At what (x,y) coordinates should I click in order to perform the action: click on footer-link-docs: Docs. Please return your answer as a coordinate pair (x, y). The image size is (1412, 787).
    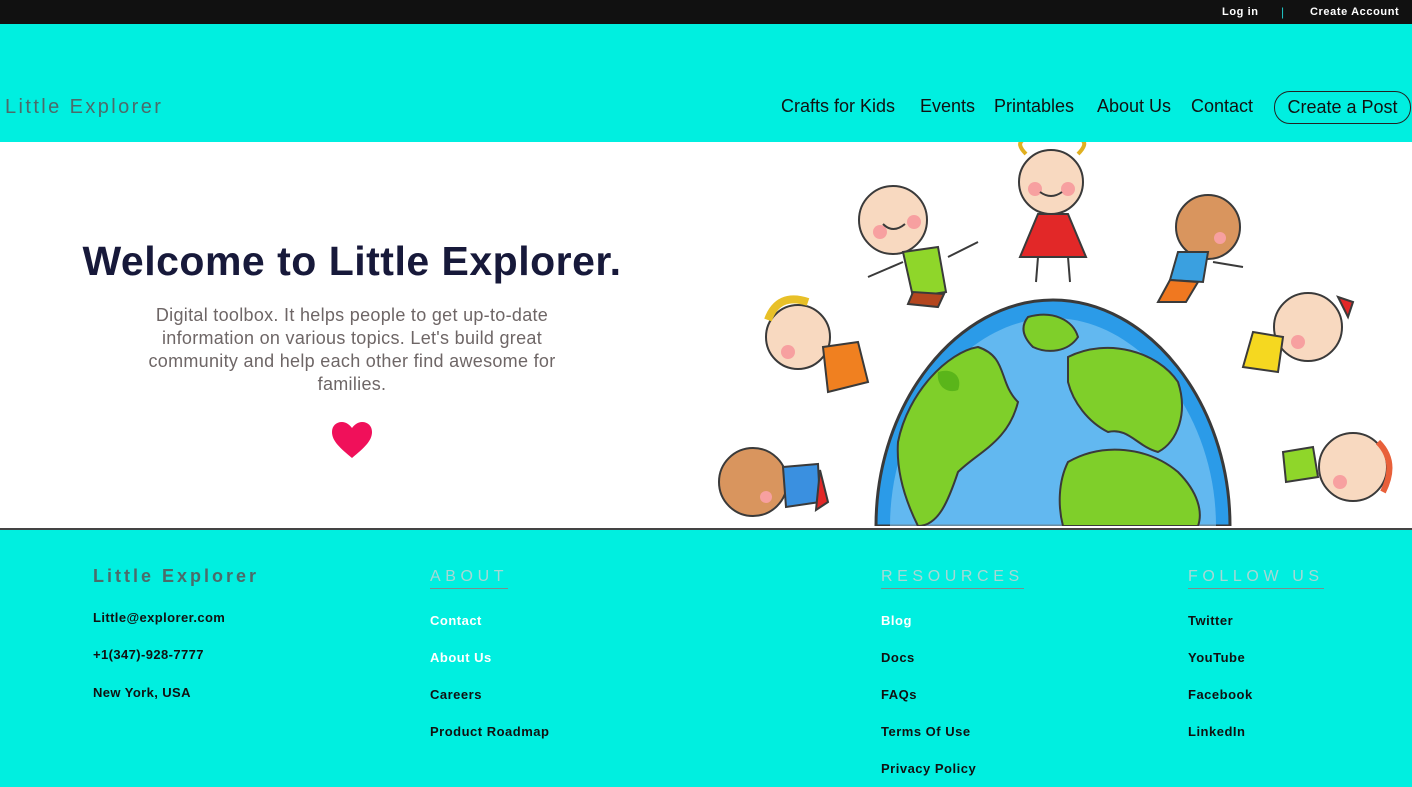
    Looking at the image, I should click on (898, 657).